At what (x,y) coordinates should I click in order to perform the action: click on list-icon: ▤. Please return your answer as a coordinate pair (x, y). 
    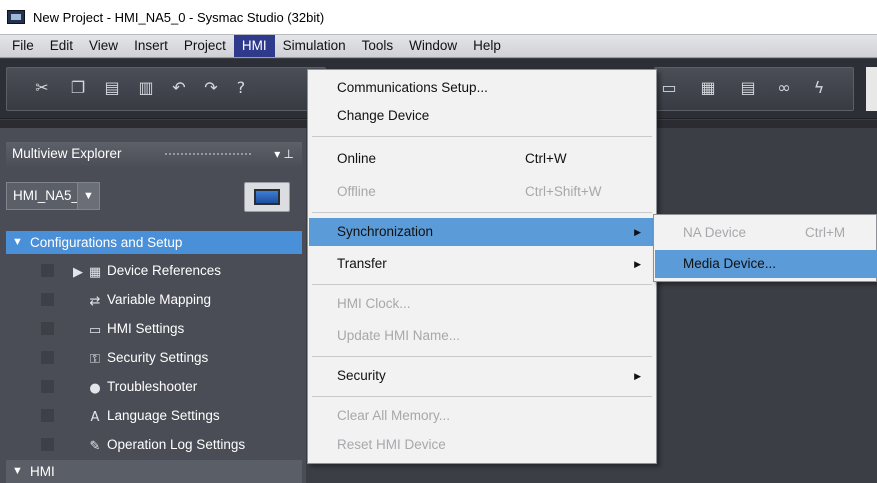
    Looking at the image, I should click on (748, 88).